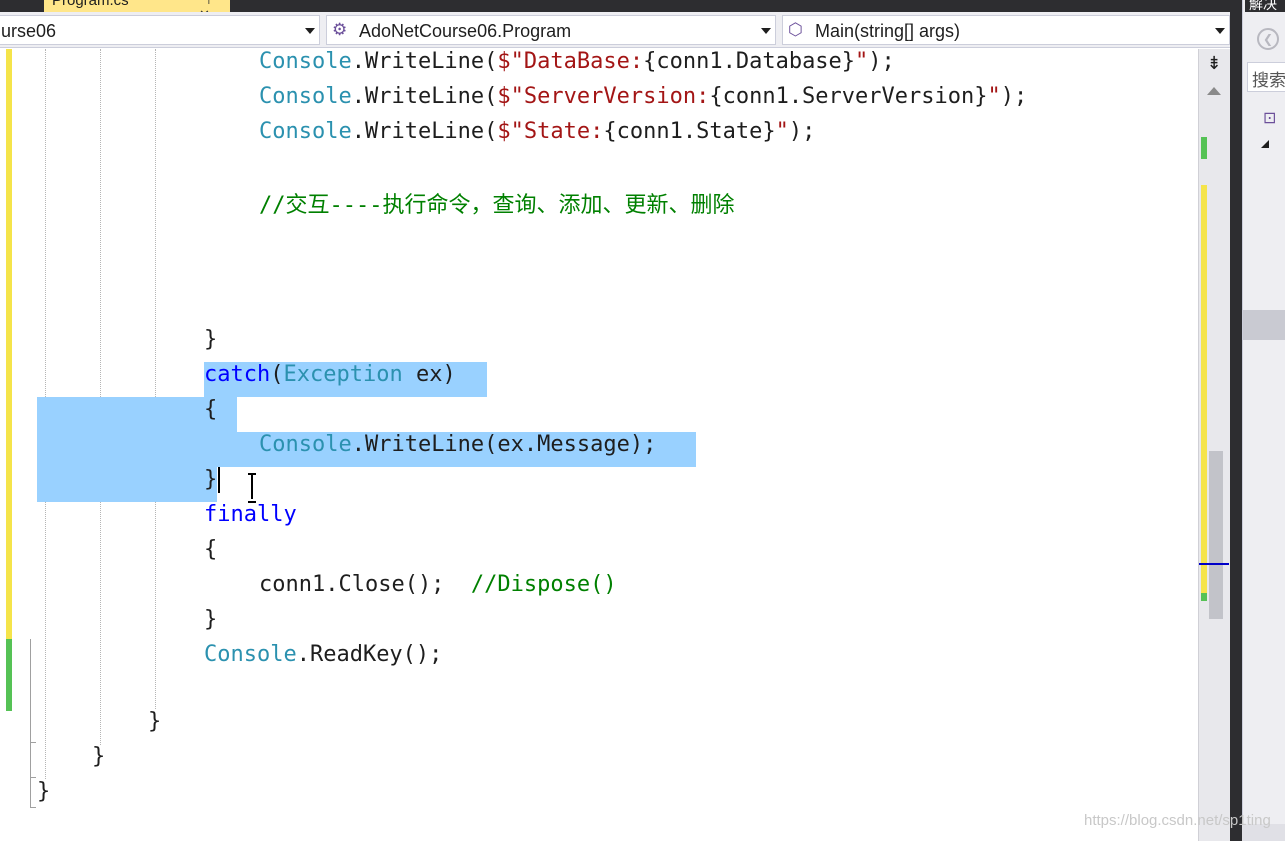 The image size is (1285, 841). What do you see at coordinates (1269, 117) in the screenshot?
I see `solution-icon: ⊡` at bounding box center [1269, 117].